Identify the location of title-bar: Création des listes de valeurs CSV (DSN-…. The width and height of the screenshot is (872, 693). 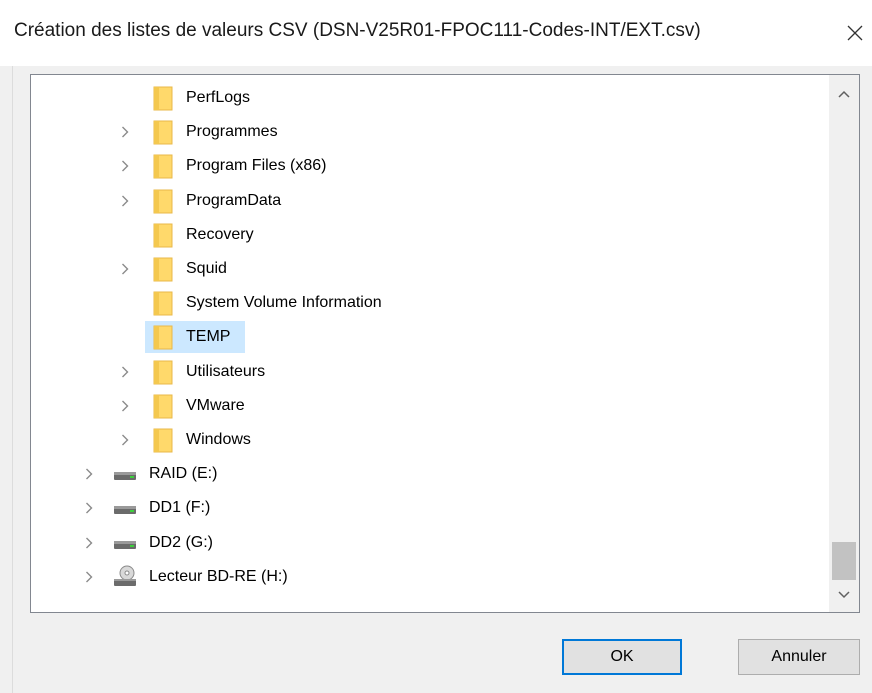
(436, 33).